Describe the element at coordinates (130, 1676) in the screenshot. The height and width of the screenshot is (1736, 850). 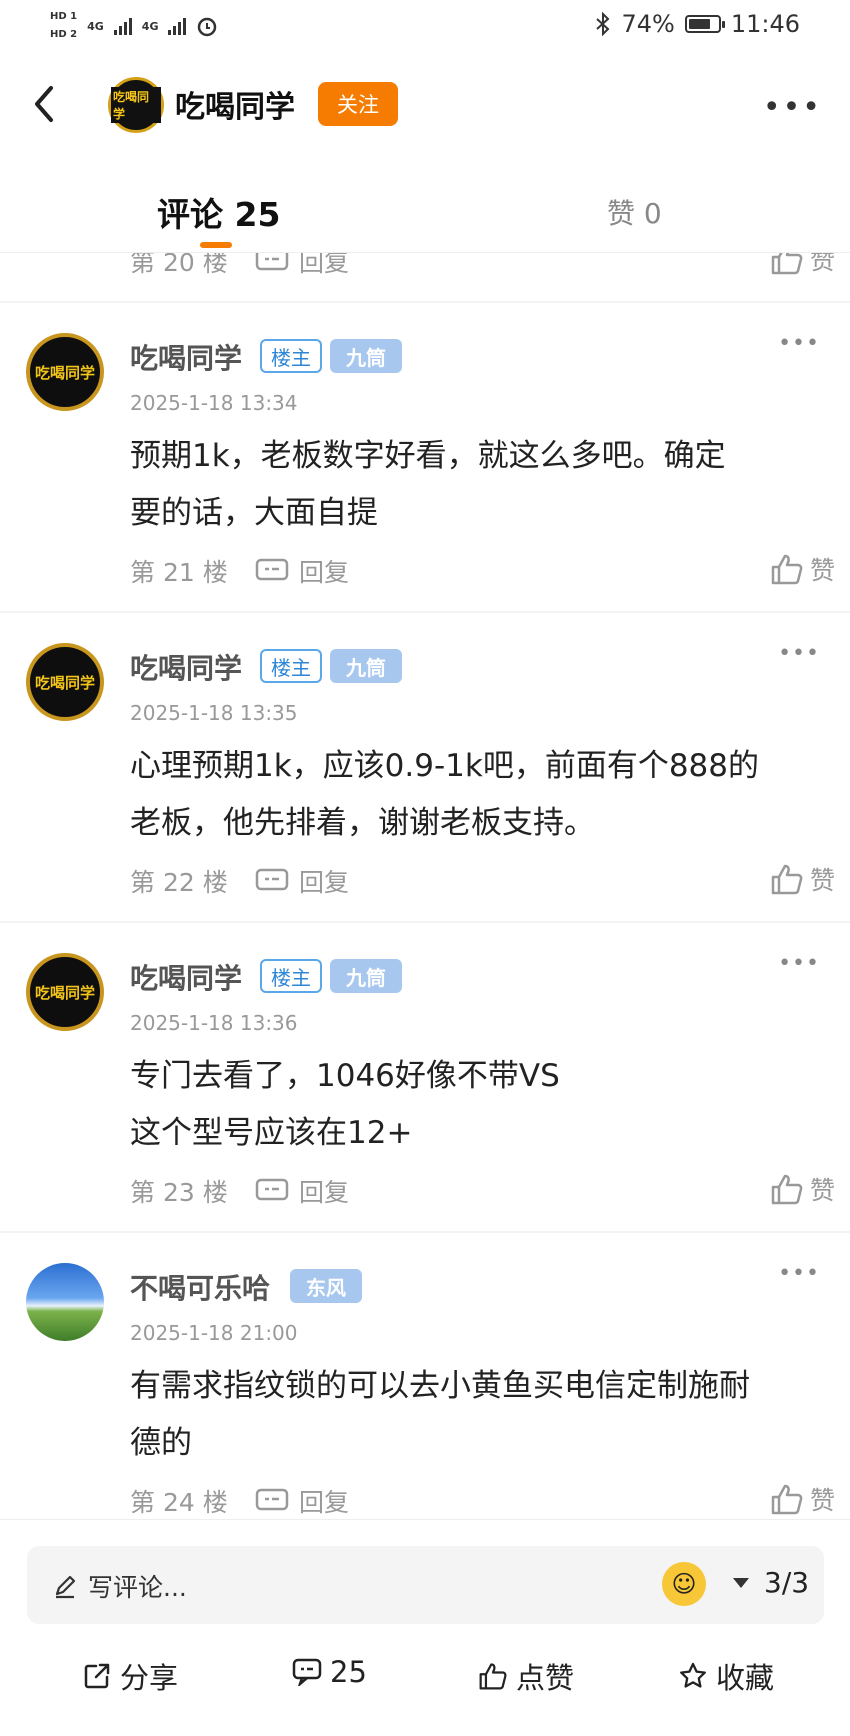
I see `share-button: 分享` at that location.